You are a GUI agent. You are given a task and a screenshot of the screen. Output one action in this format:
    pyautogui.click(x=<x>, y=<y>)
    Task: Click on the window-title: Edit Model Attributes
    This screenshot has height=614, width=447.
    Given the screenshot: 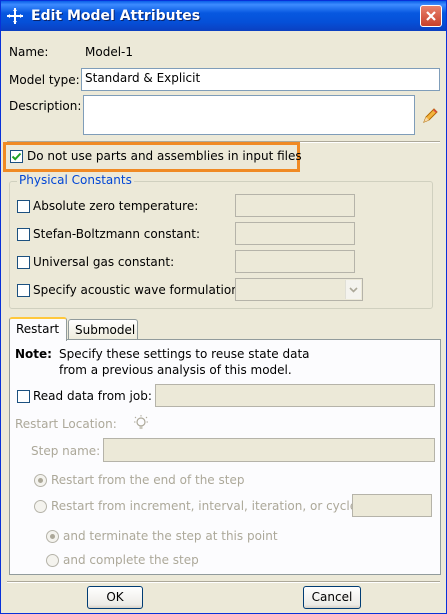 What is the action you would take?
    pyautogui.click(x=116, y=16)
    